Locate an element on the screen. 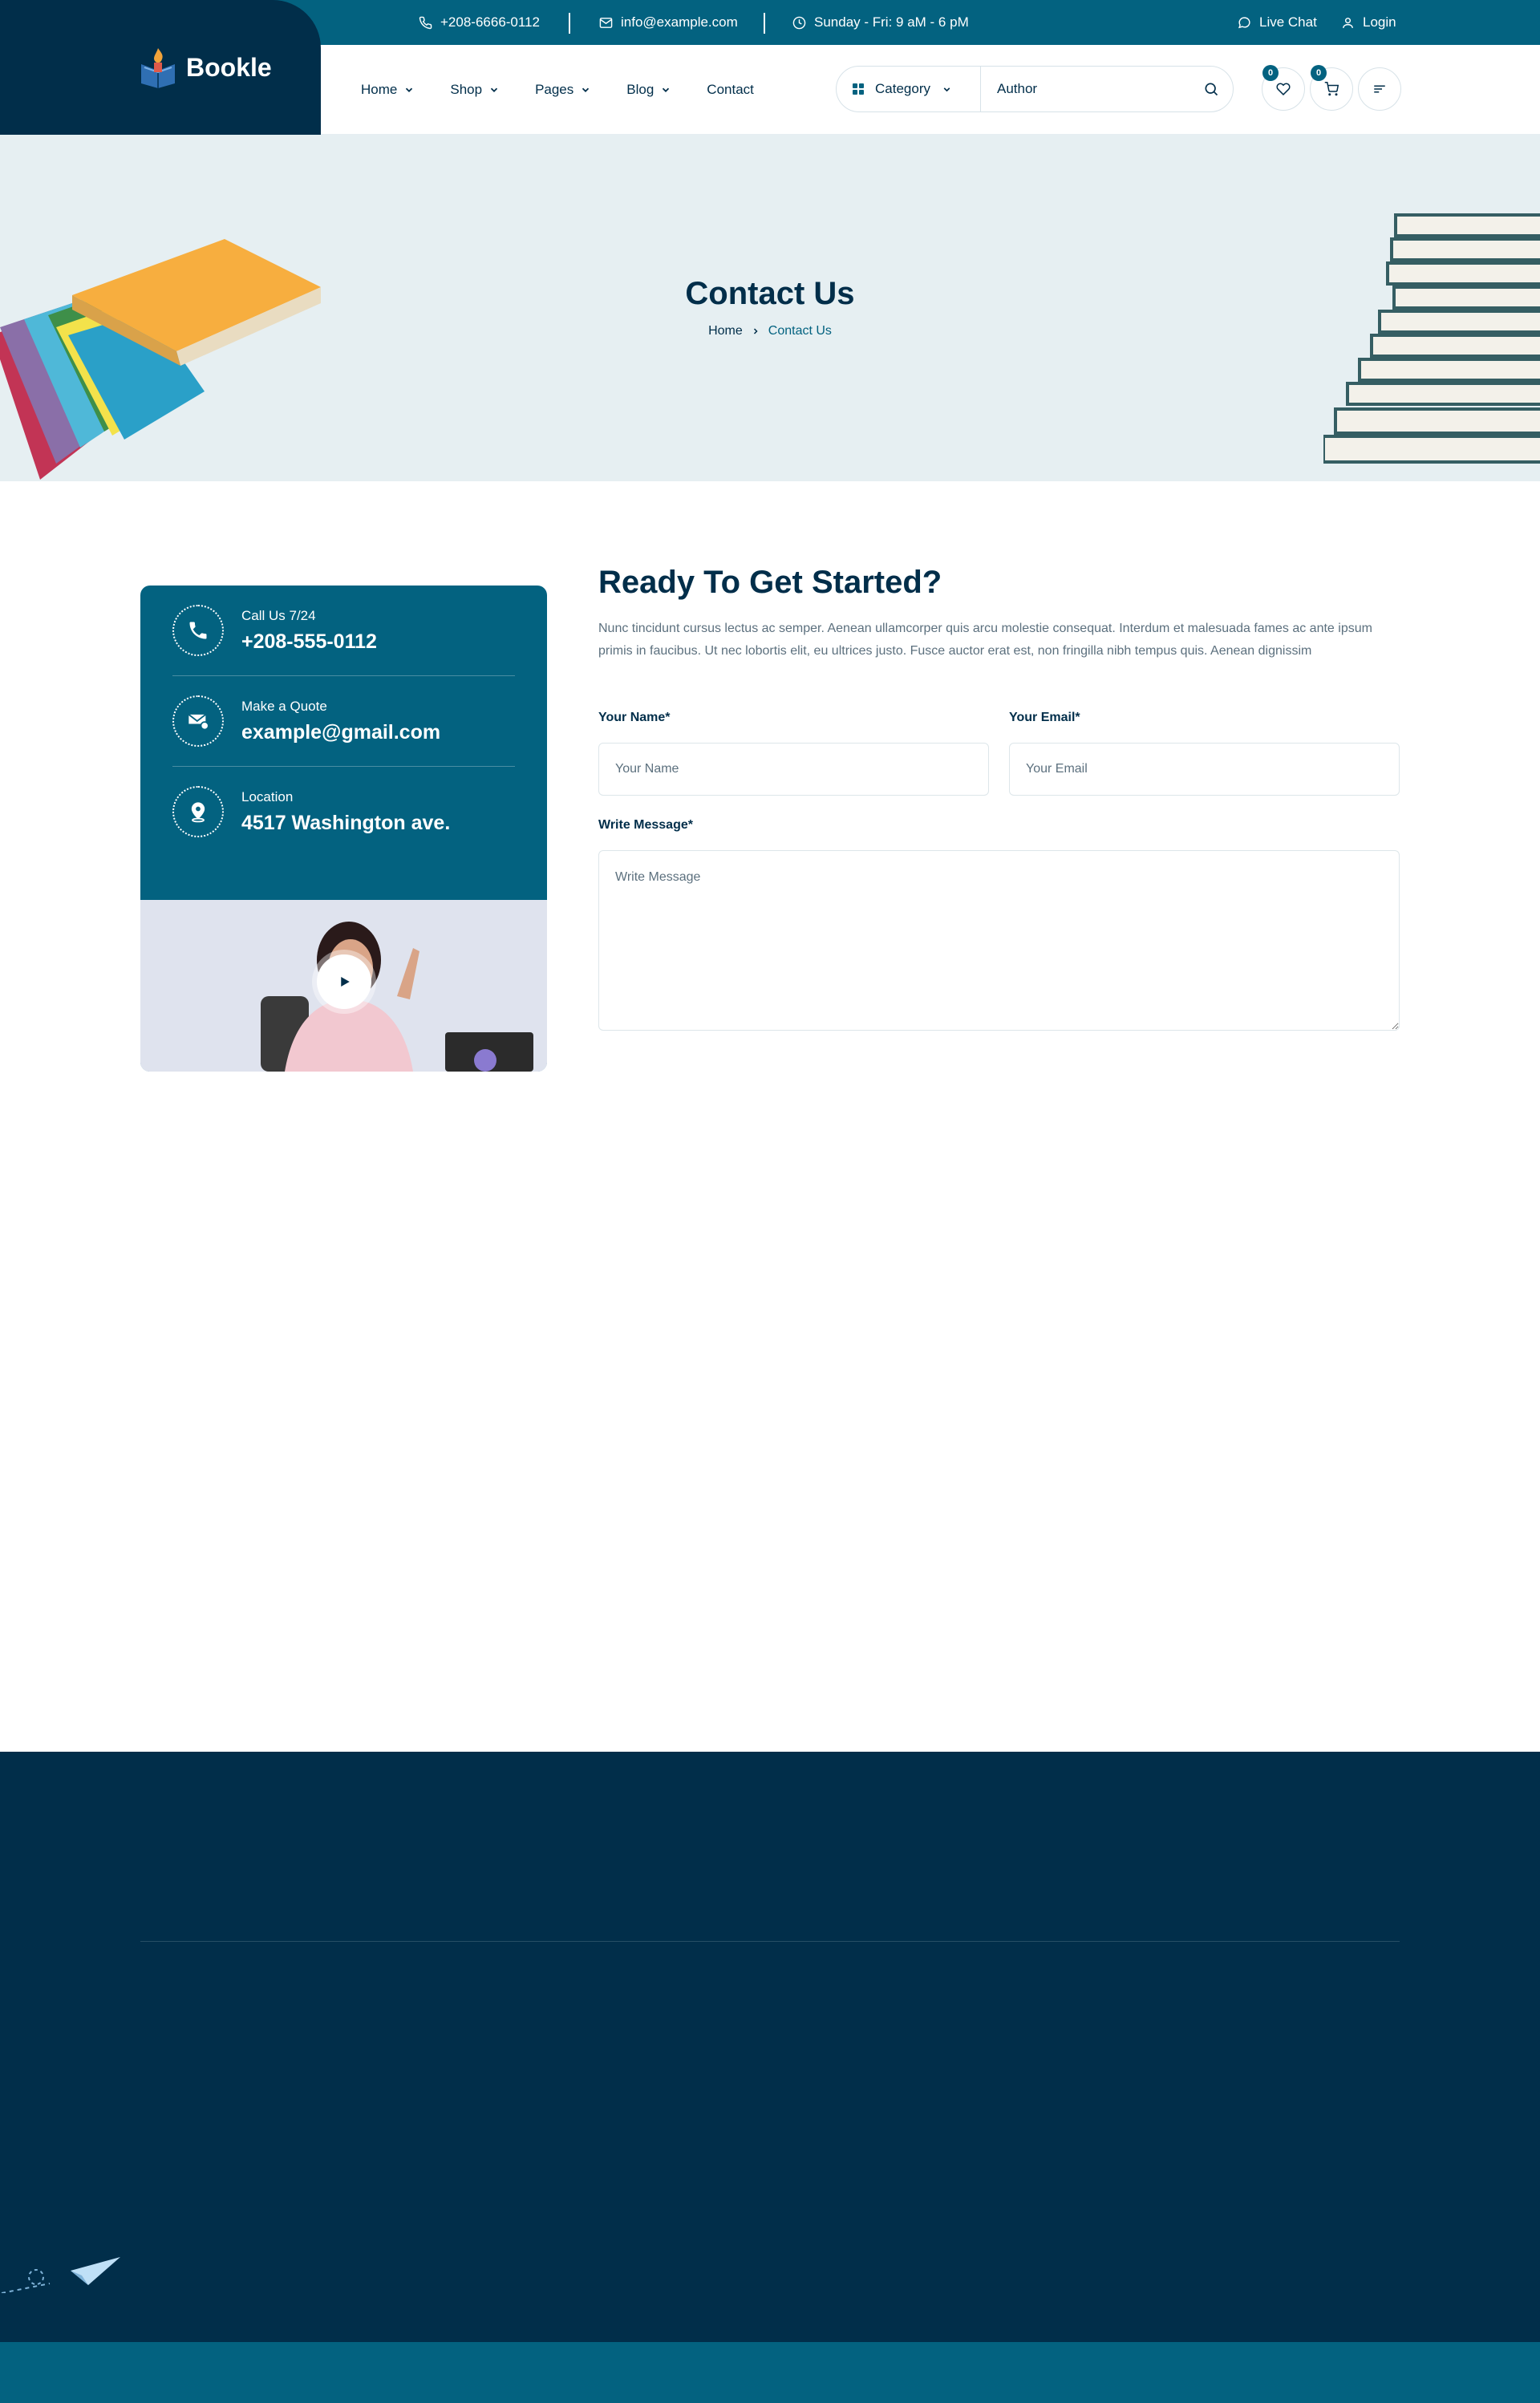 The height and width of the screenshot is (2403, 1540). search-box: Category is located at coordinates (1035, 89).